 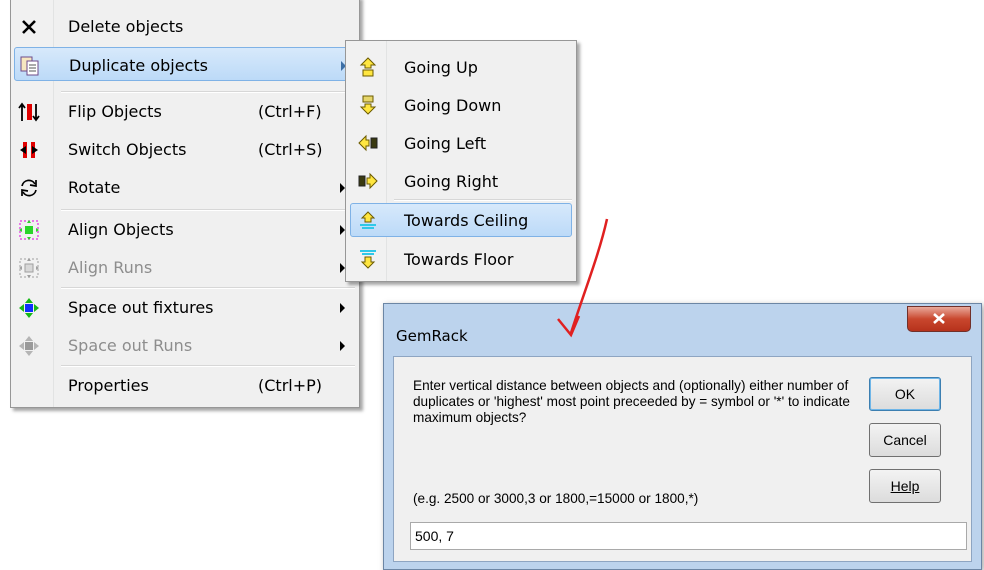 What do you see at coordinates (127, 149) in the screenshot?
I see `menu-item-label: Switch Objects` at bounding box center [127, 149].